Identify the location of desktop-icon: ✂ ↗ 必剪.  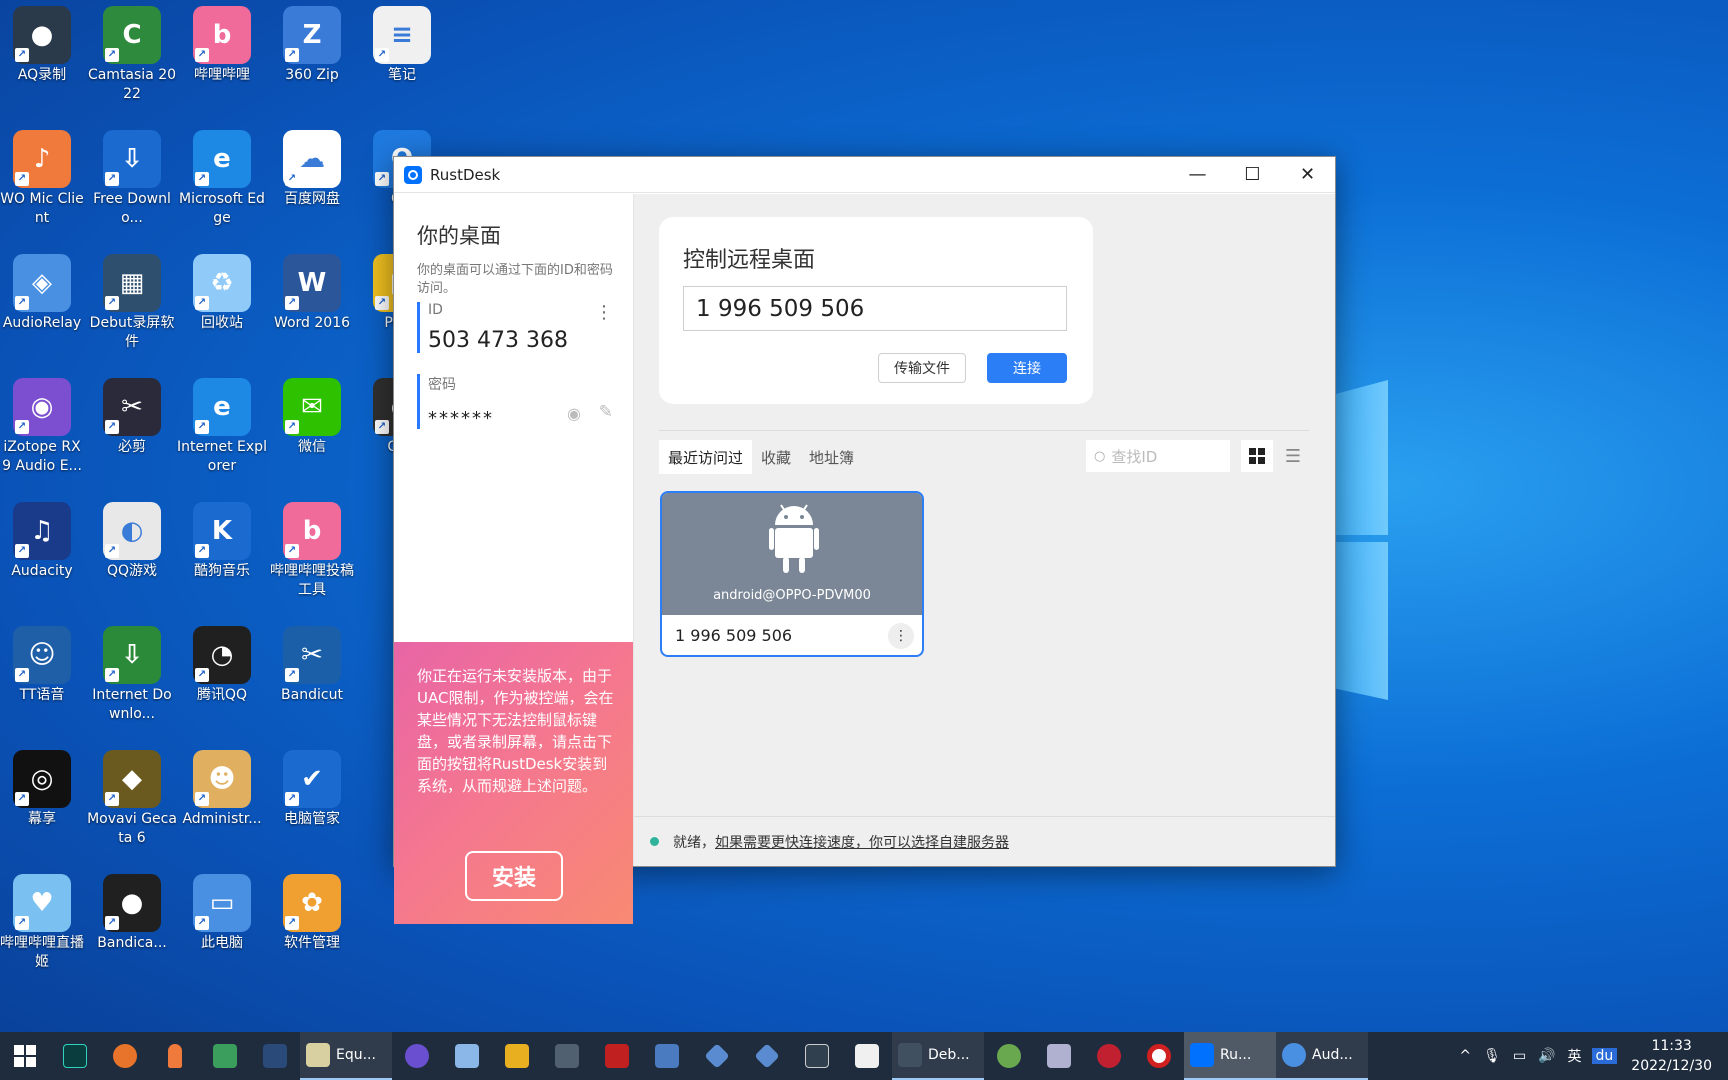
(132, 417).